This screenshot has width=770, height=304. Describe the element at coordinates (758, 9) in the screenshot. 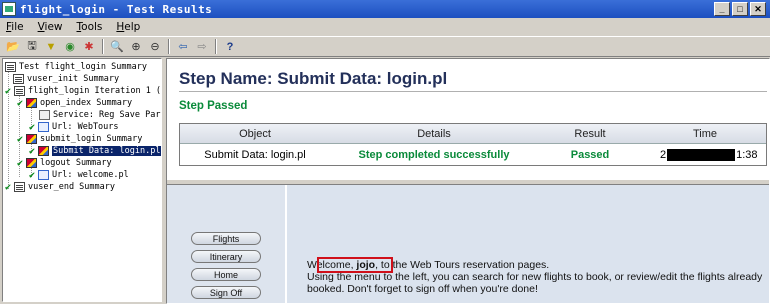

I see `close-button: ✕` at that location.